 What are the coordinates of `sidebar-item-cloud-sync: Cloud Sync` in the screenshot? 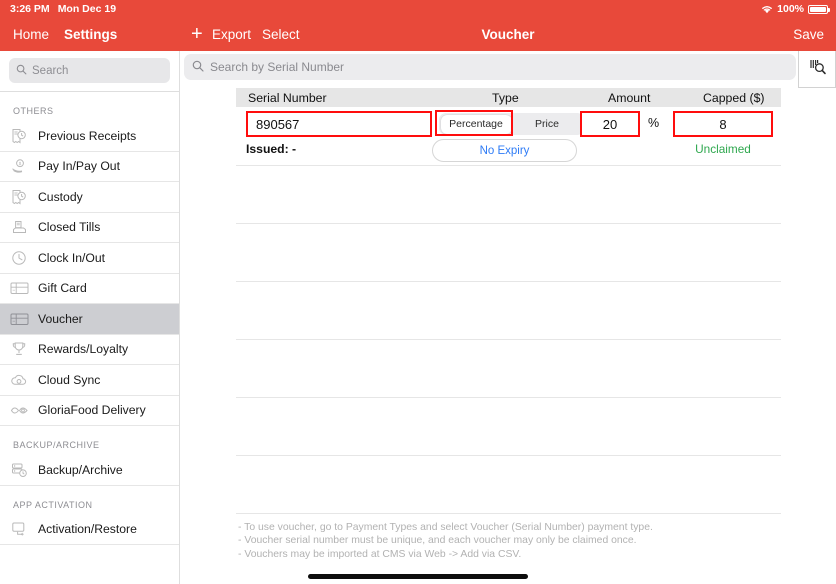 It's located at (89, 380).